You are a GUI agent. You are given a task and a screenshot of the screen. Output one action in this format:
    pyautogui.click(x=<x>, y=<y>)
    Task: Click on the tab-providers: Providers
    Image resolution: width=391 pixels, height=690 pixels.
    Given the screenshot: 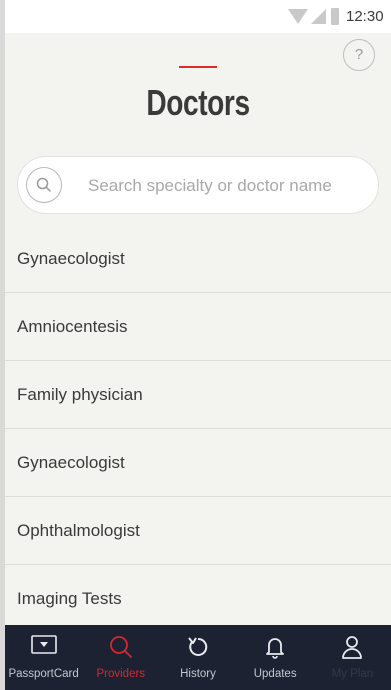 What is the action you would take?
    pyautogui.click(x=120, y=657)
    